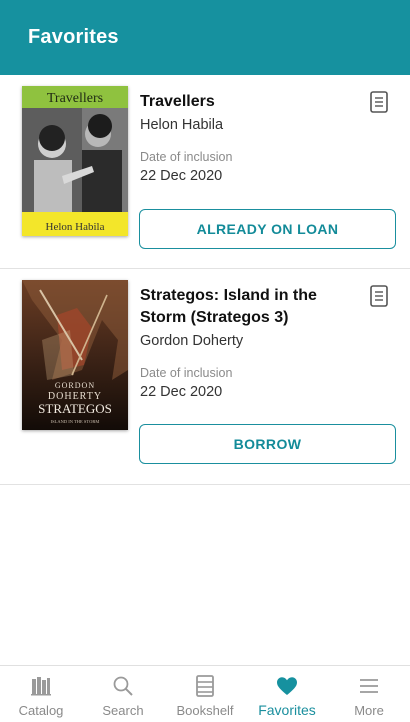  I want to click on nav-item-bookshelf: Bookshelf, so click(205, 694).